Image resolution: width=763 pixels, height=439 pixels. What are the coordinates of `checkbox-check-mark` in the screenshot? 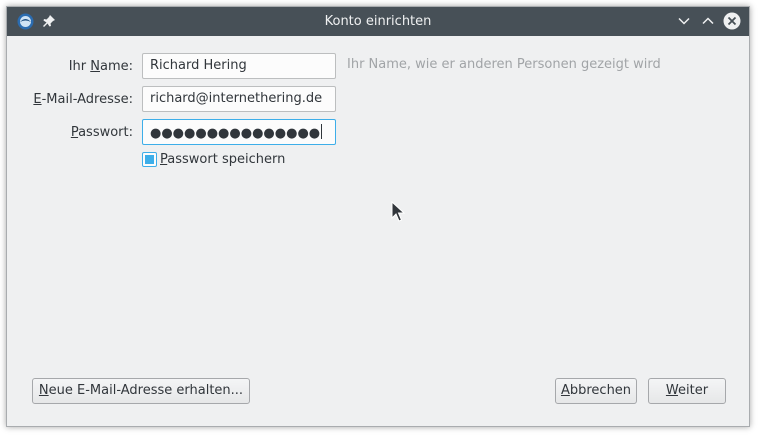 It's located at (149, 159).